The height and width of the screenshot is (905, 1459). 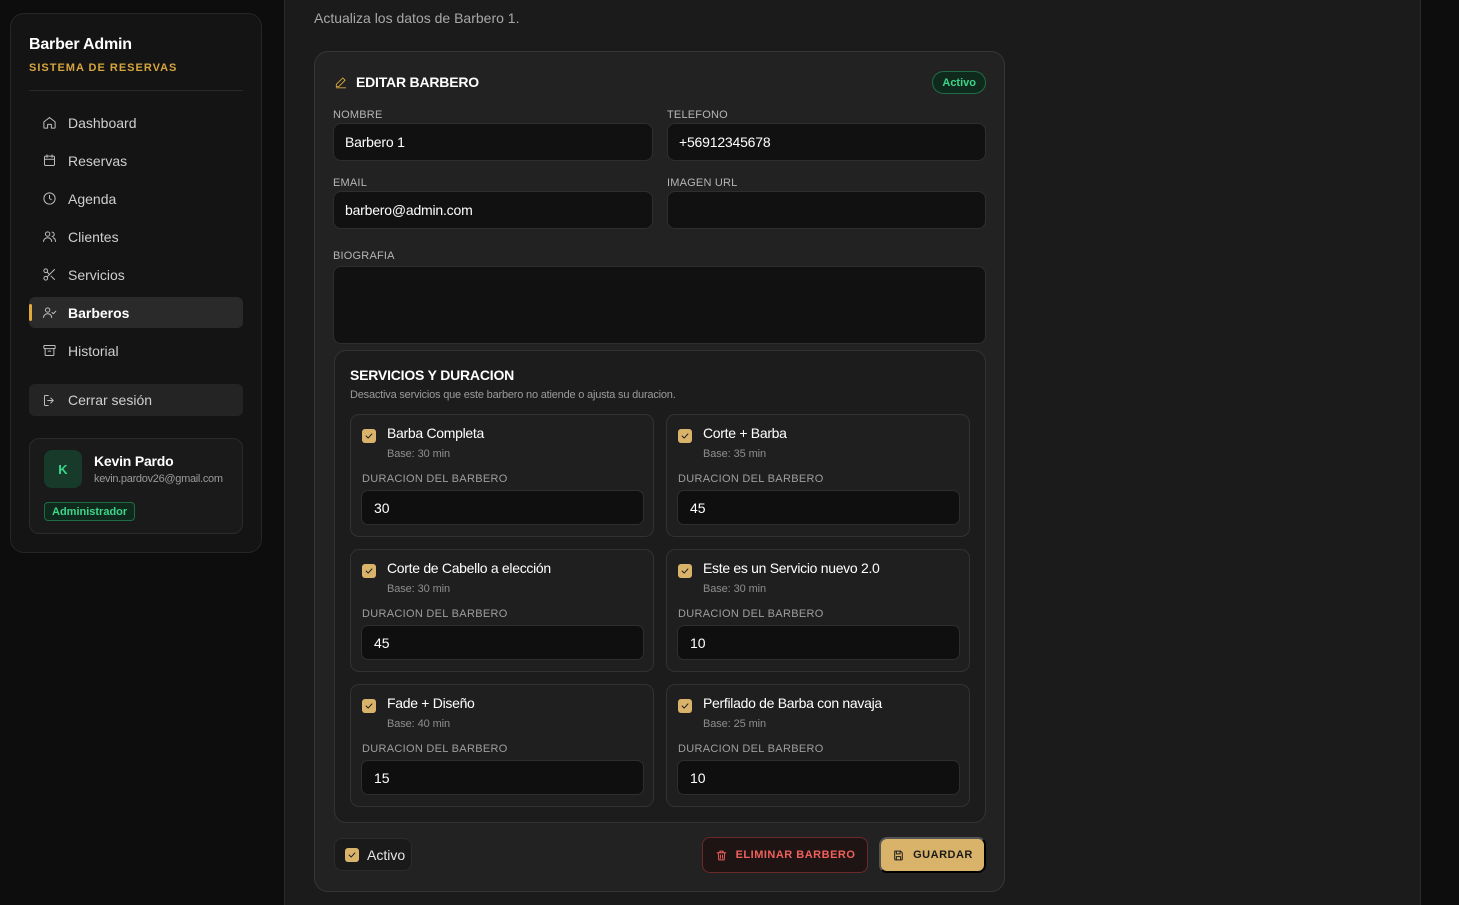 I want to click on service-name: Corte de Cabello a elección, so click(x=469, y=568).